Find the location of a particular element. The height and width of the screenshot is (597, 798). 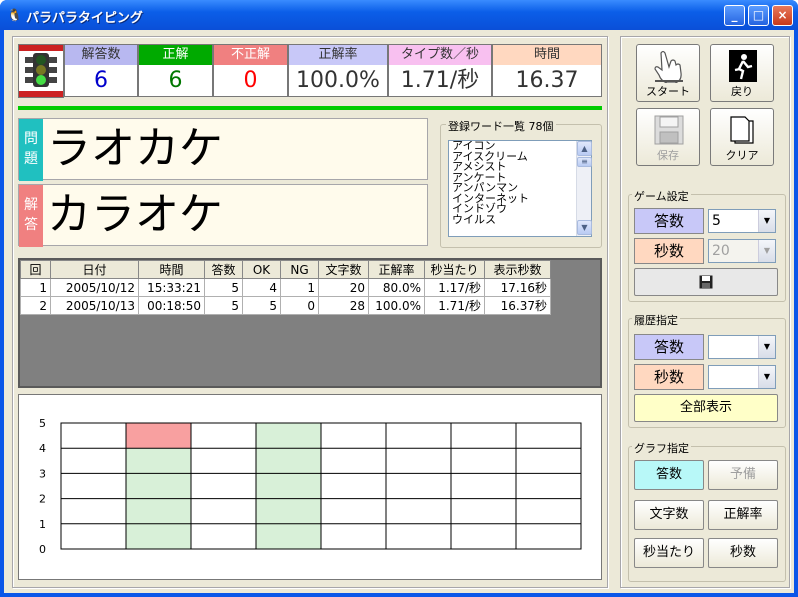

cell: 00:18:50 is located at coordinates (171, 305).